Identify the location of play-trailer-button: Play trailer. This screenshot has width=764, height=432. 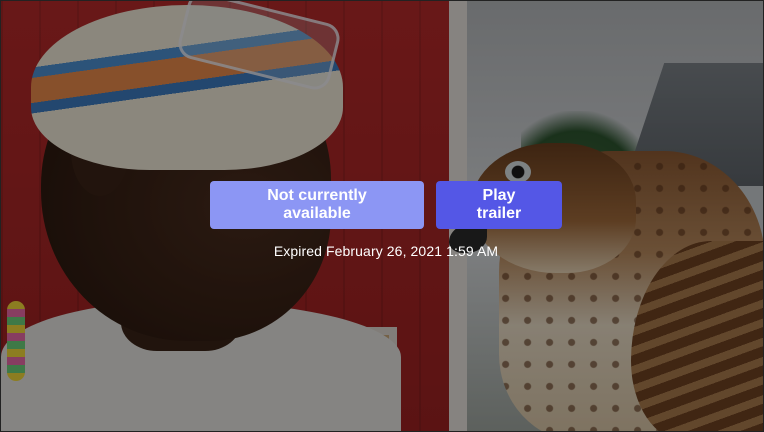
(499, 205).